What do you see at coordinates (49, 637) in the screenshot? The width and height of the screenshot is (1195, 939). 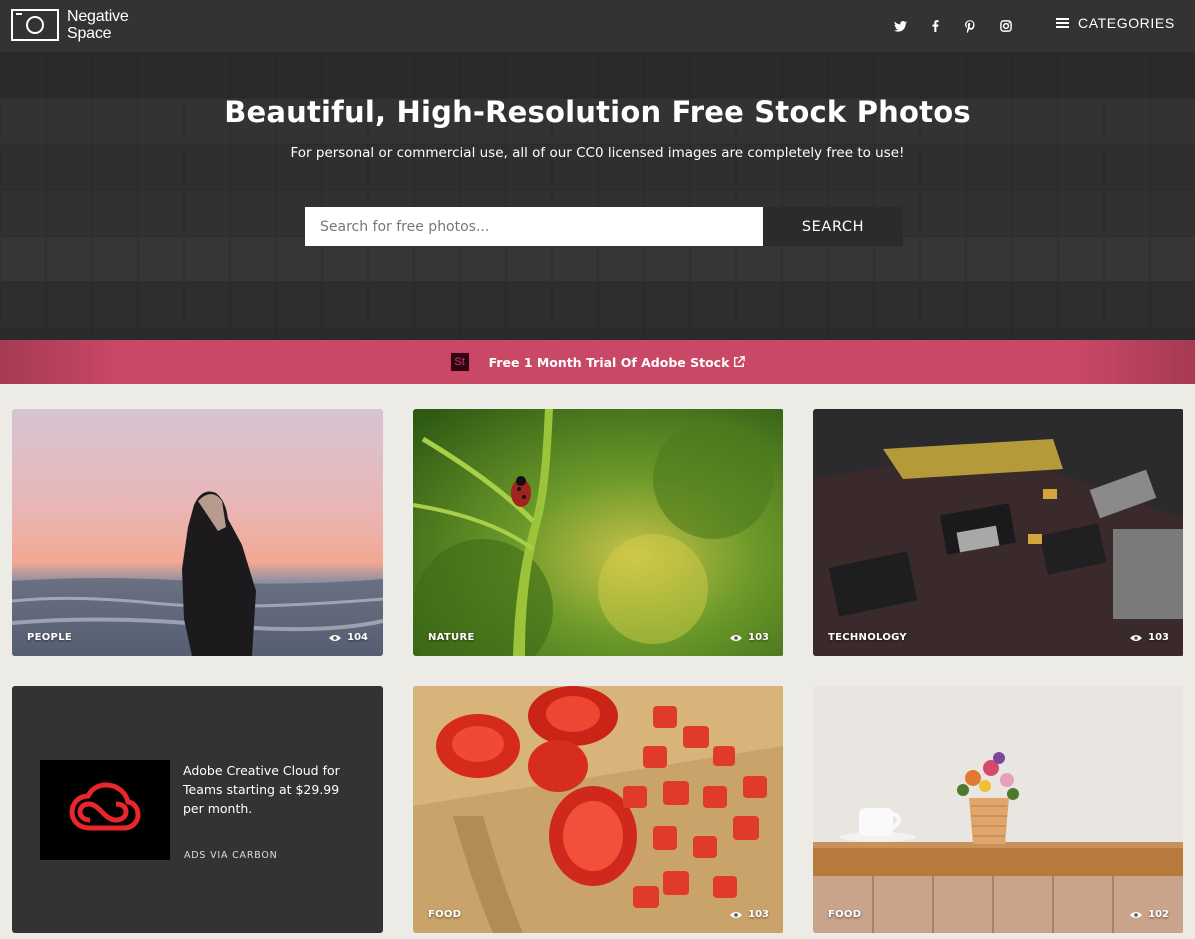 I see `card-category: PEOPLE` at bounding box center [49, 637].